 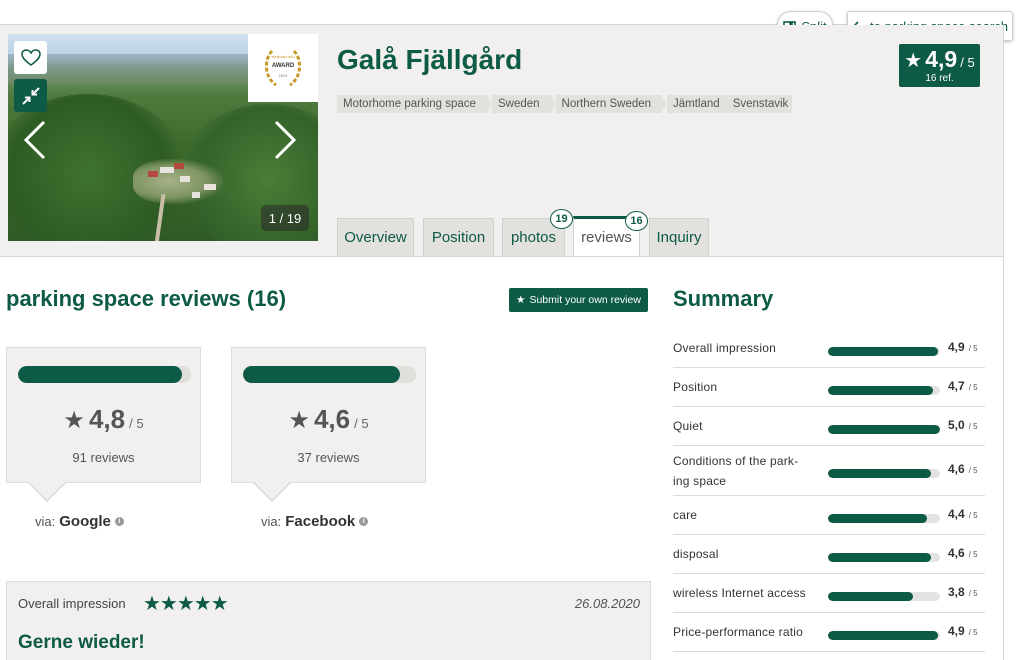 What do you see at coordinates (759, 104) in the screenshot?
I see `breadcrumb-item: Svenstavik` at bounding box center [759, 104].